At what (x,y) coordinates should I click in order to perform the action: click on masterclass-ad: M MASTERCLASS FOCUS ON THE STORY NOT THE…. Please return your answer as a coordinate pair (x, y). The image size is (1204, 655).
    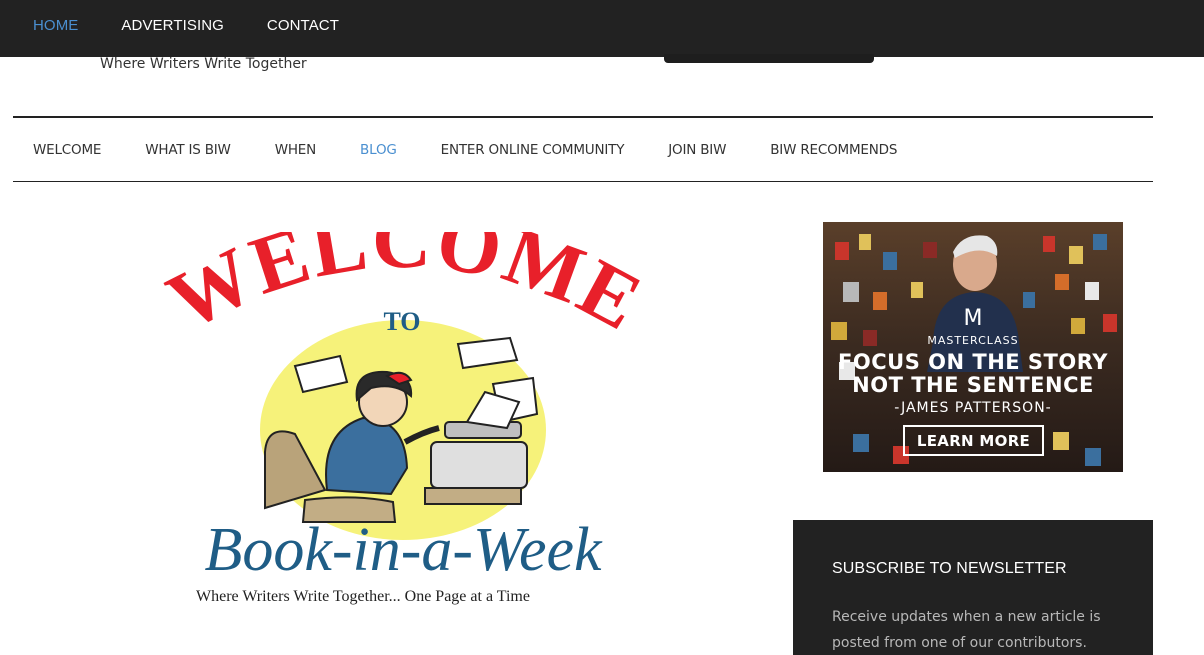
    Looking at the image, I should click on (973, 347).